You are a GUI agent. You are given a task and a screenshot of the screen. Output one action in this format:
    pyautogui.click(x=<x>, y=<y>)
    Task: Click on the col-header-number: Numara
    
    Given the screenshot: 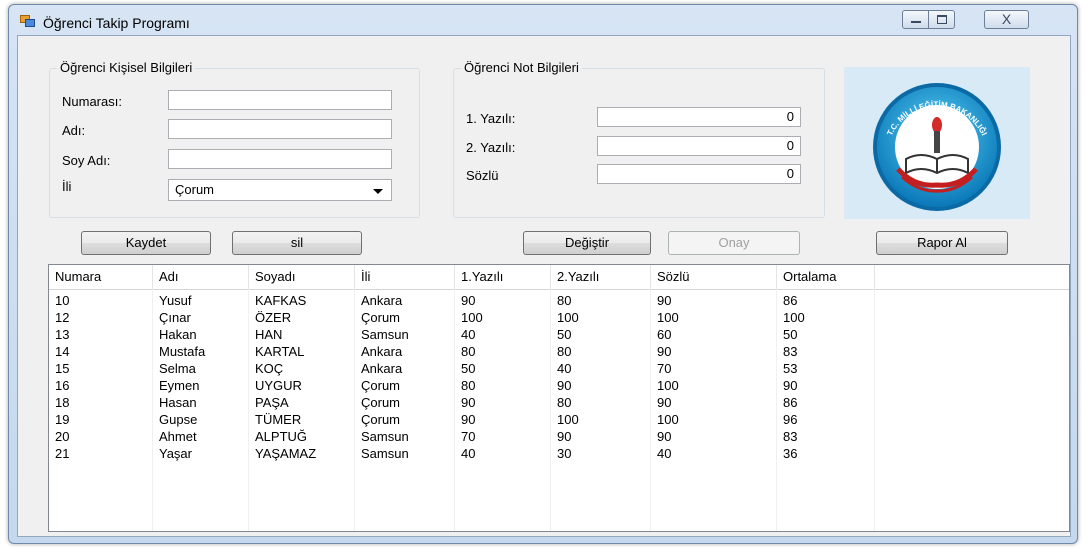 What is the action you would take?
    pyautogui.click(x=101, y=277)
    